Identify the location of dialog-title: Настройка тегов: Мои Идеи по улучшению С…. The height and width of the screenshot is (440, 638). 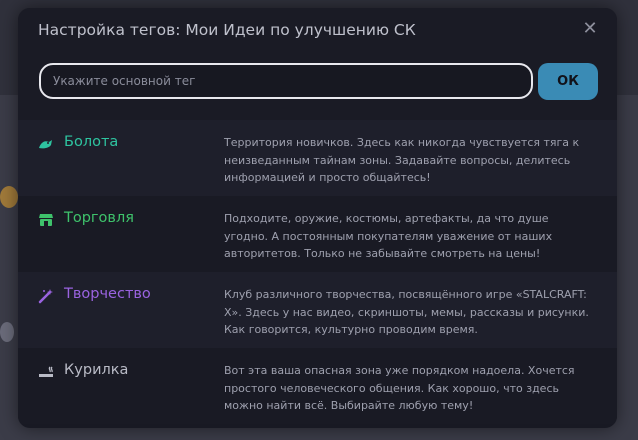
(227, 30).